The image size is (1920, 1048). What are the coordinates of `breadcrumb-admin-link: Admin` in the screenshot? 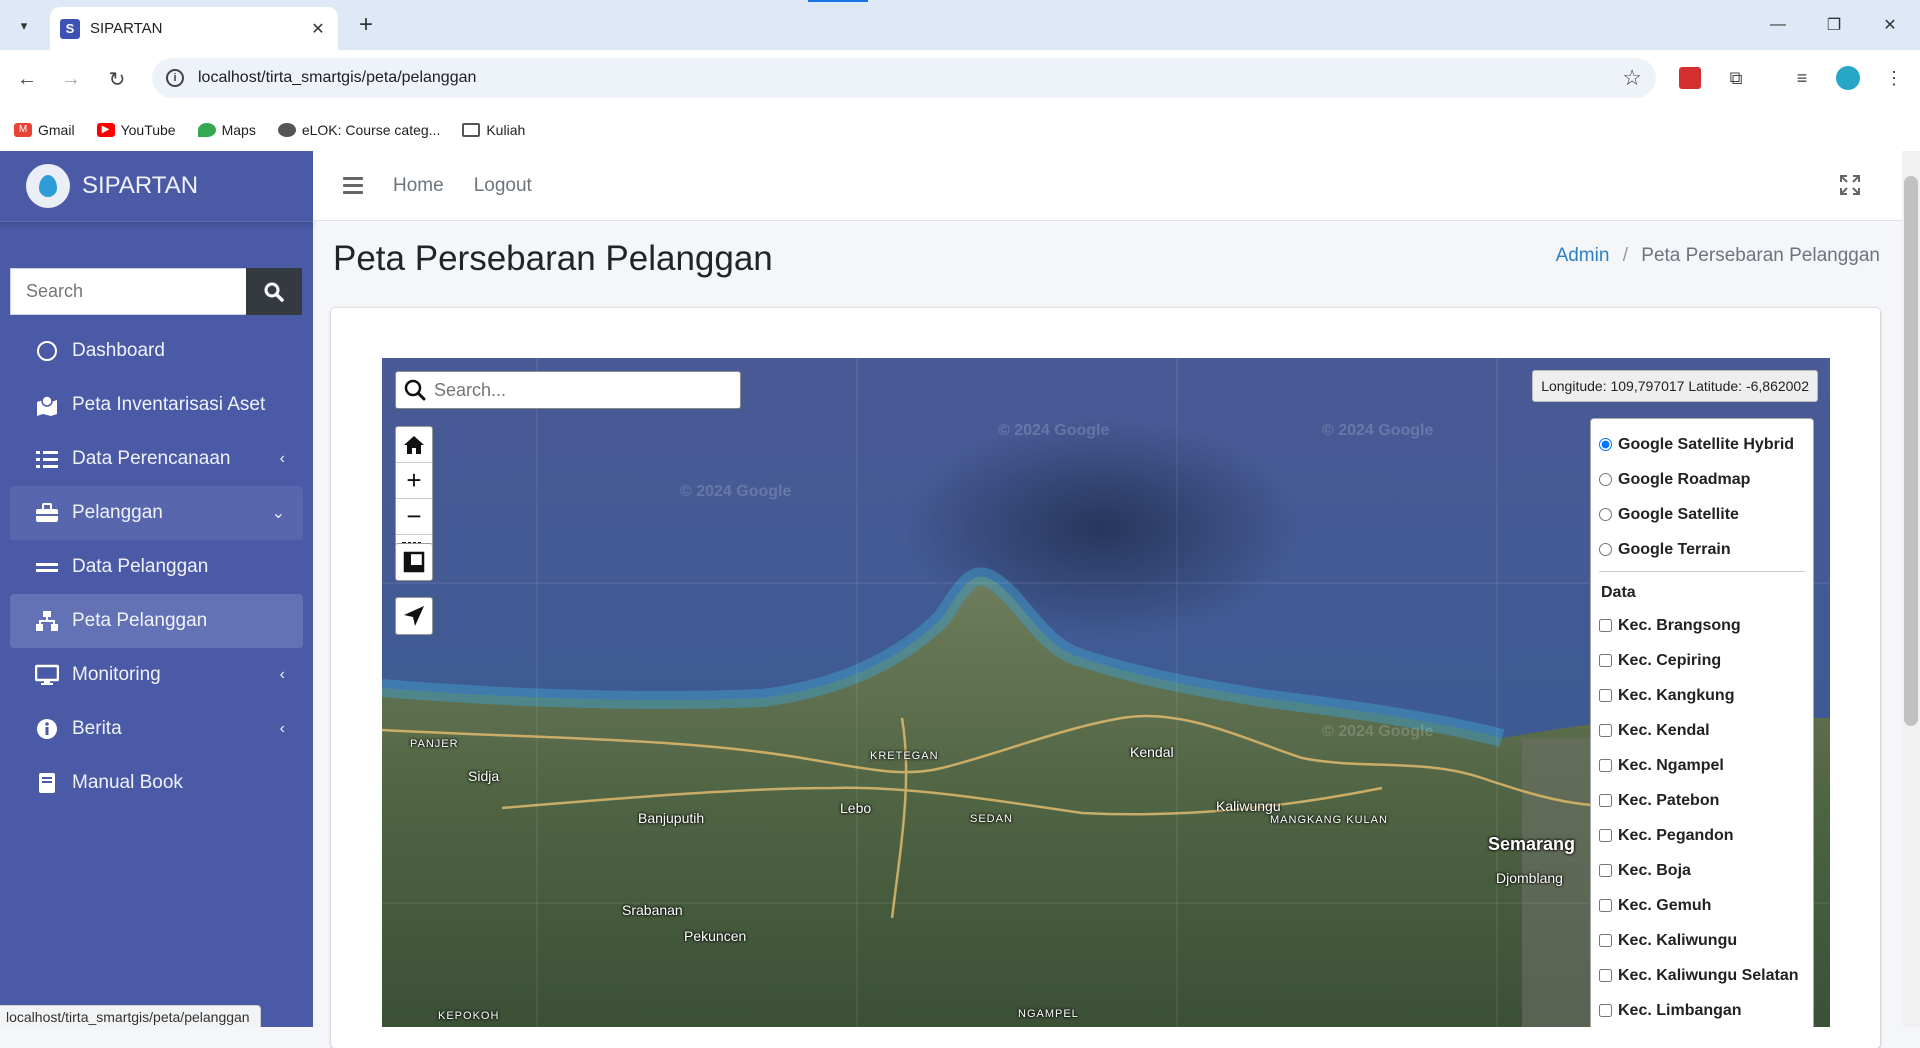 It's located at (1583, 255).